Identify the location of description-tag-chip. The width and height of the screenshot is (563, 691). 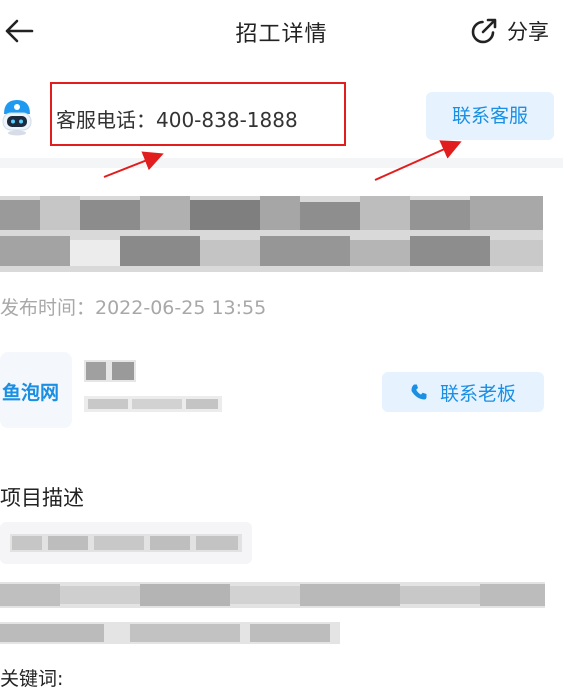
(126, 543).